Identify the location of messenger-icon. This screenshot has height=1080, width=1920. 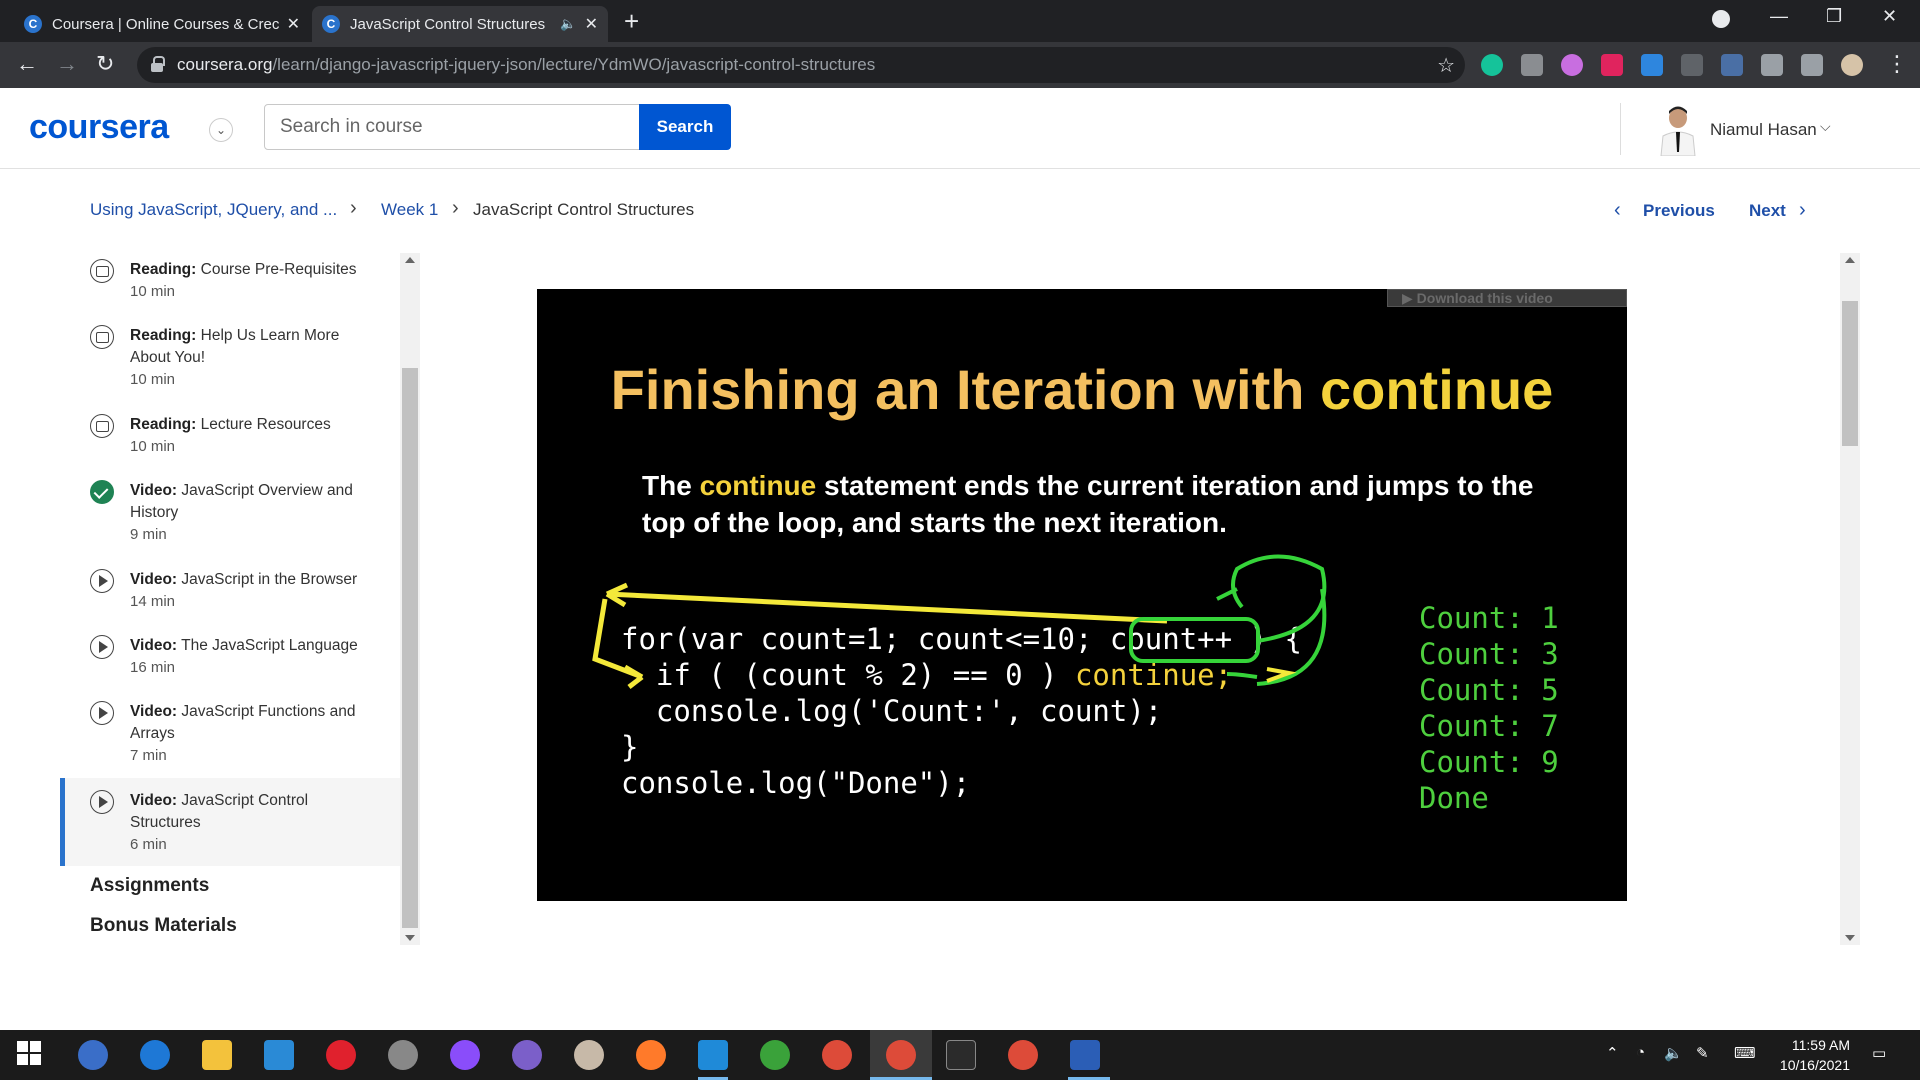
(465, 1055).